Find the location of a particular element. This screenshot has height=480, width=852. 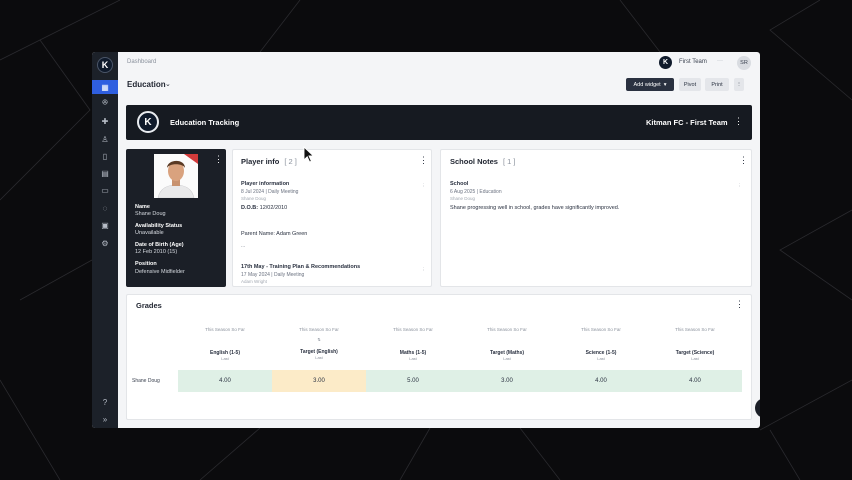

school-notes-menu-icon: ⋮ is located at coordinates (743, 160).